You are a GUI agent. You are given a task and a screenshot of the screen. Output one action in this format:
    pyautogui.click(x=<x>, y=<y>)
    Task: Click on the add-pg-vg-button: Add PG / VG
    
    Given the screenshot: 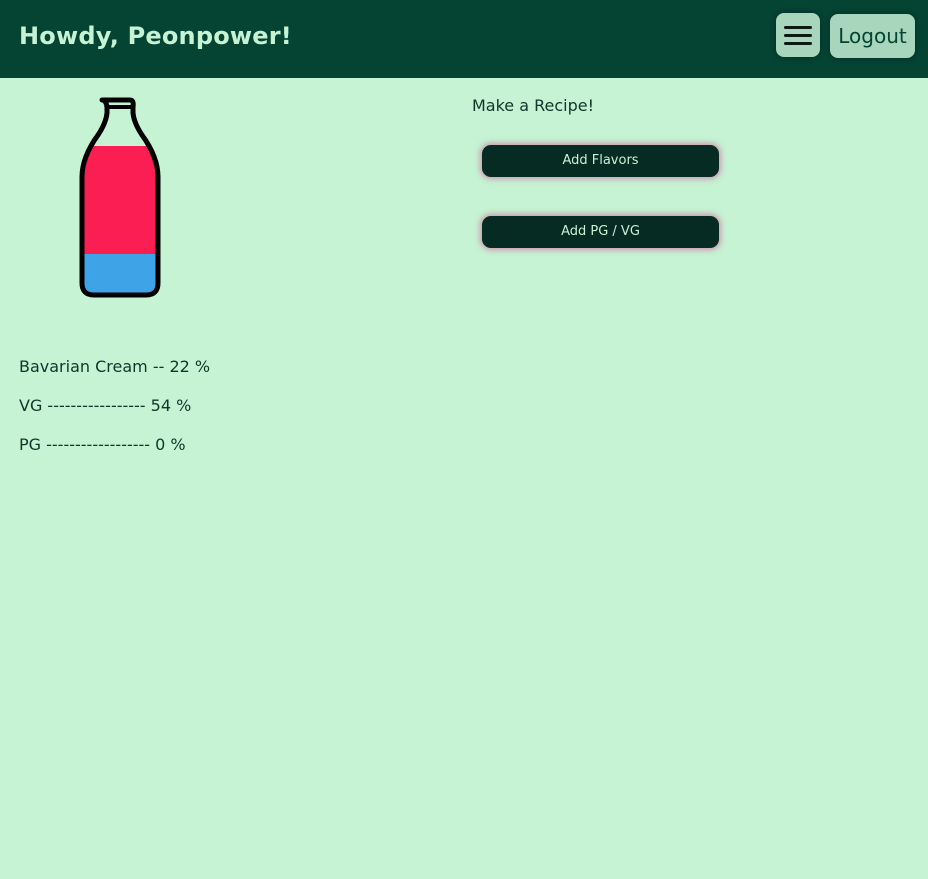 What is the action you would take?
    pyautogui.click(x=600, y=232)
    